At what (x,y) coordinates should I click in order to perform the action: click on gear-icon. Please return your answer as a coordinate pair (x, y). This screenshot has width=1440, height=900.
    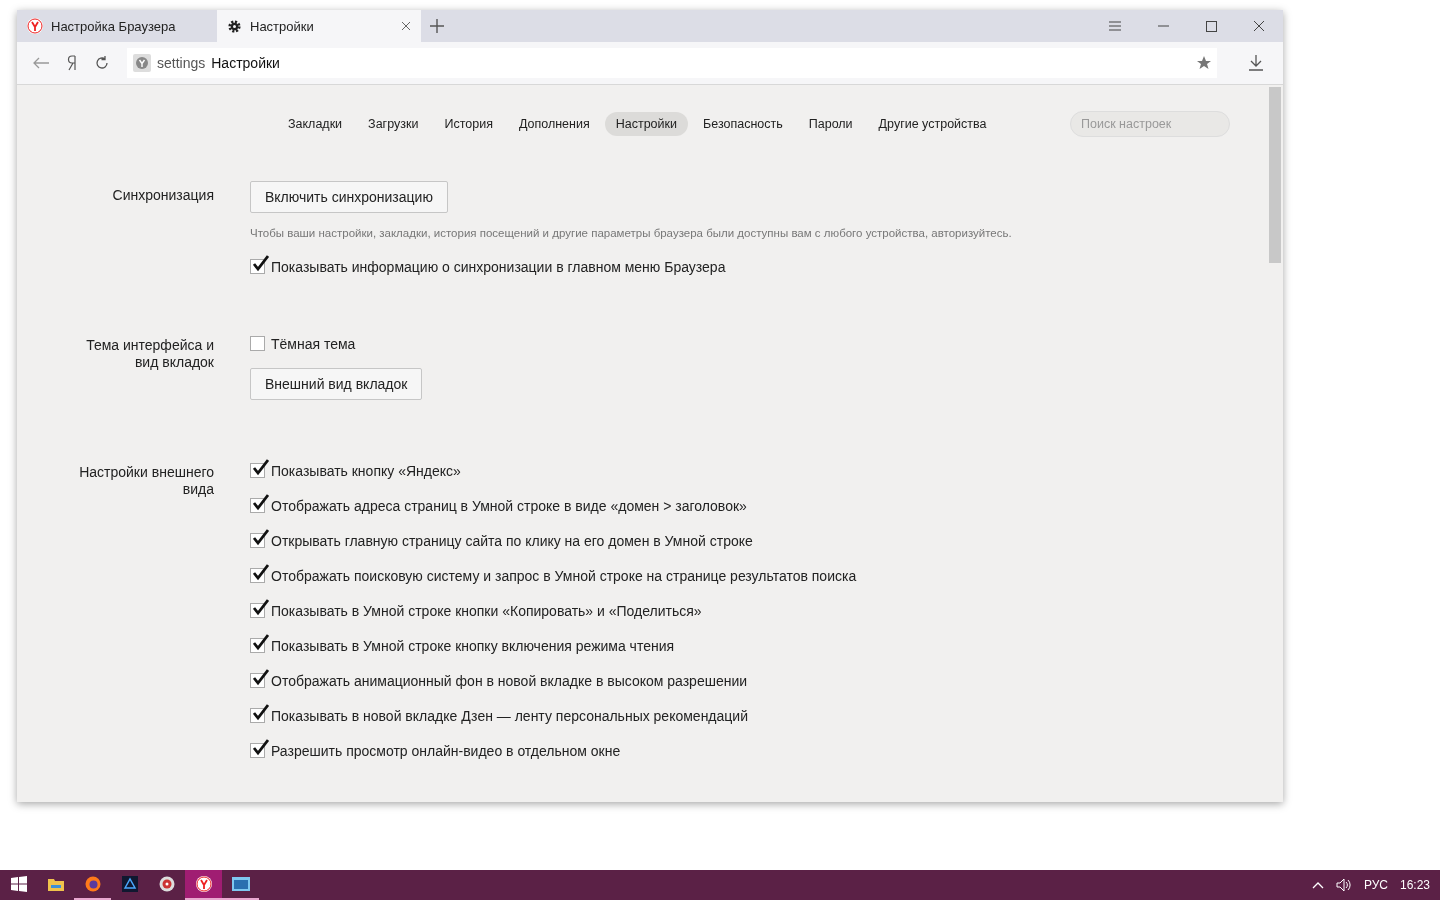
    Looking at the image, I should click on (234, 26).